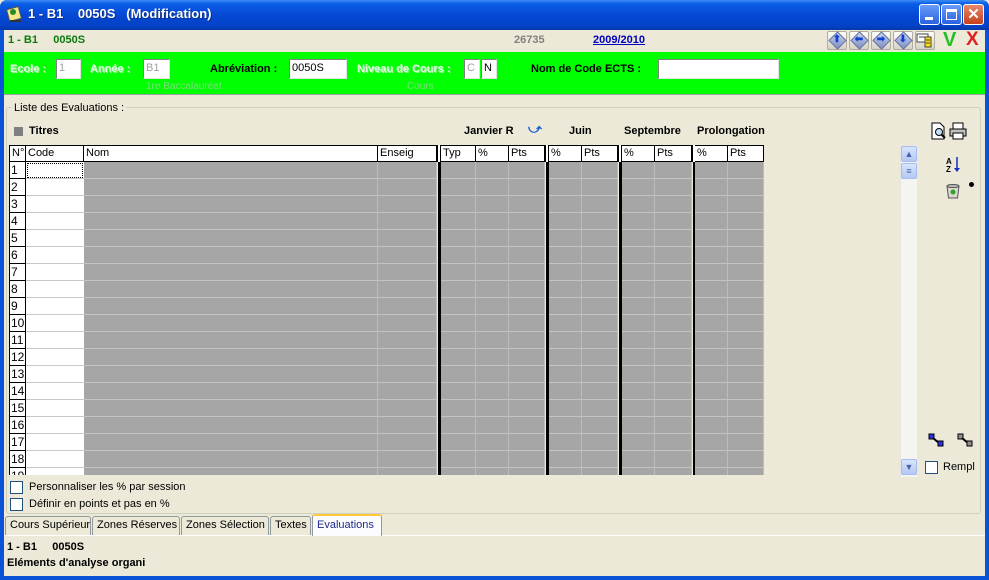  Describe the element at coordinates (908, 311) in the screenshot. I see `vertical-scrollbar: ▲ ≡ ▼` at that location.